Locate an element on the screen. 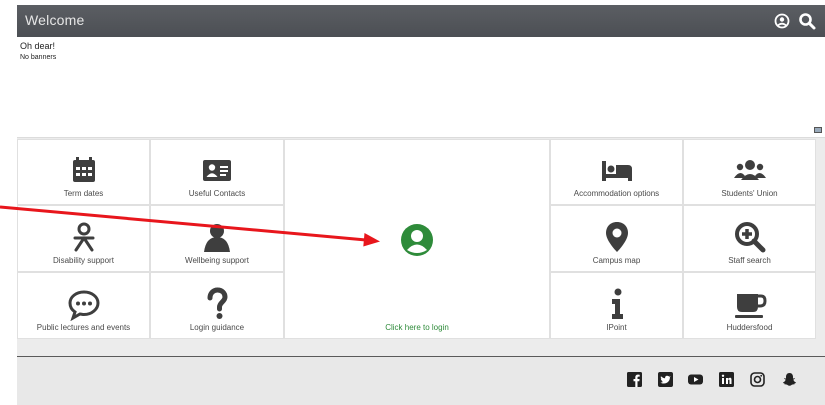  tile-public-lectures: Public lectures and events is located at coordinates (83, 305).